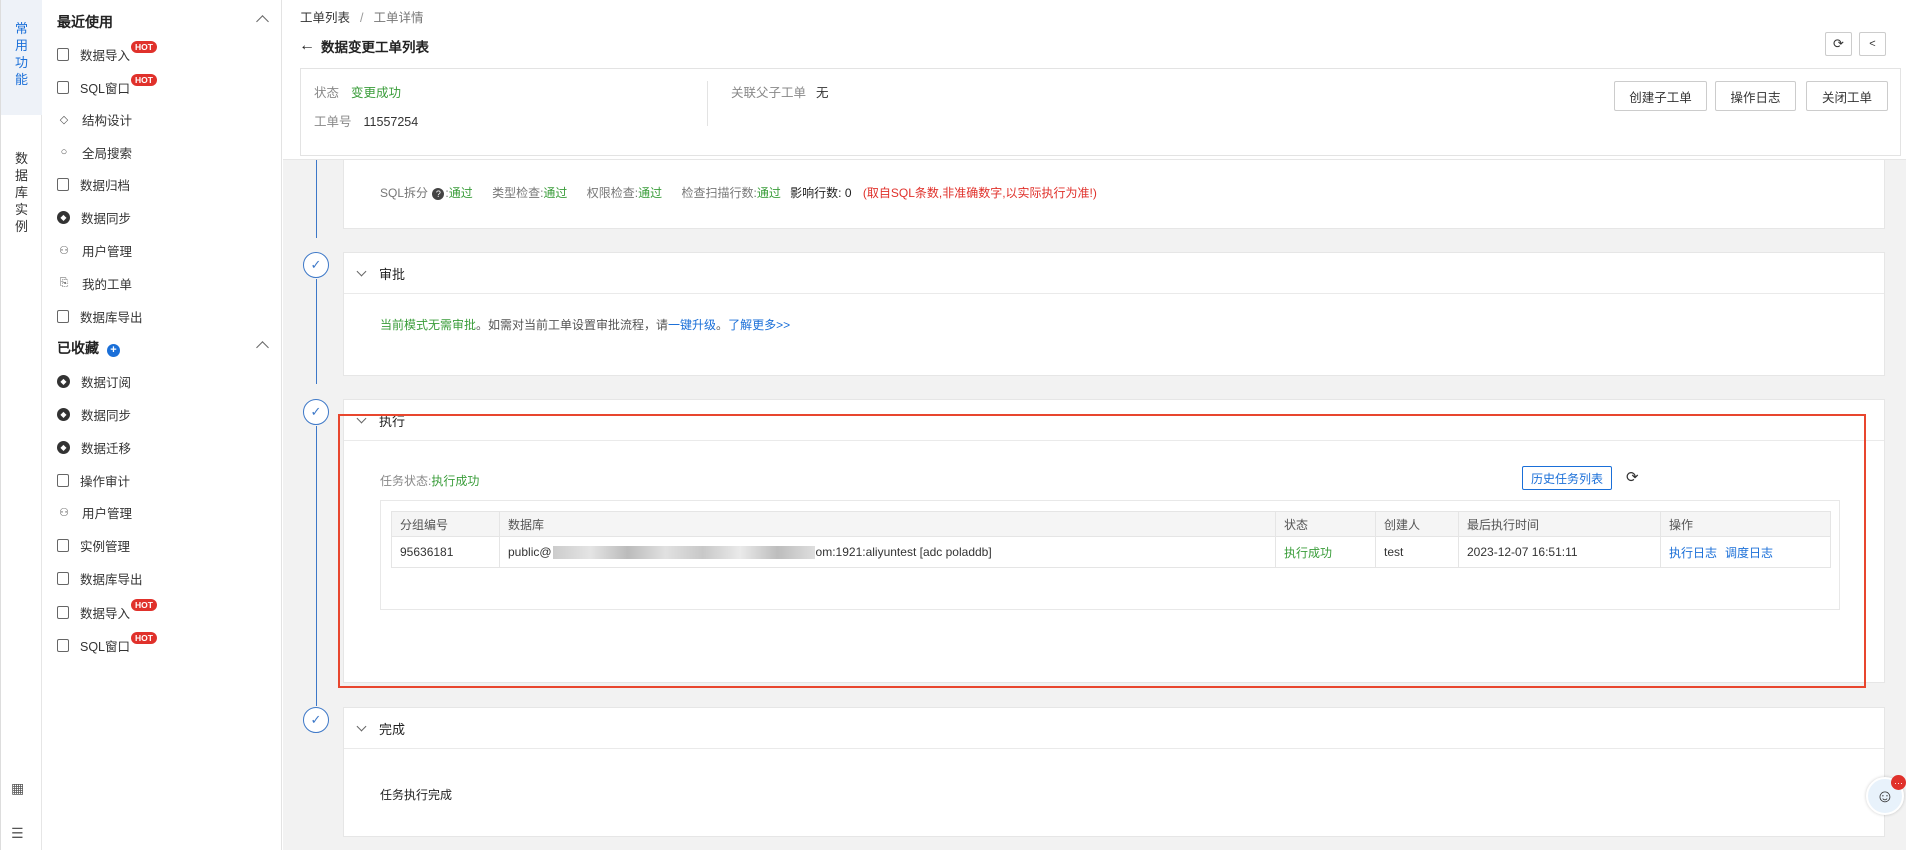 Image resolution: width=1906 pixels, height=850 pixels. I want to click on sidebar-item-data-sync: ◆ 数据同步, so click(164, 217).